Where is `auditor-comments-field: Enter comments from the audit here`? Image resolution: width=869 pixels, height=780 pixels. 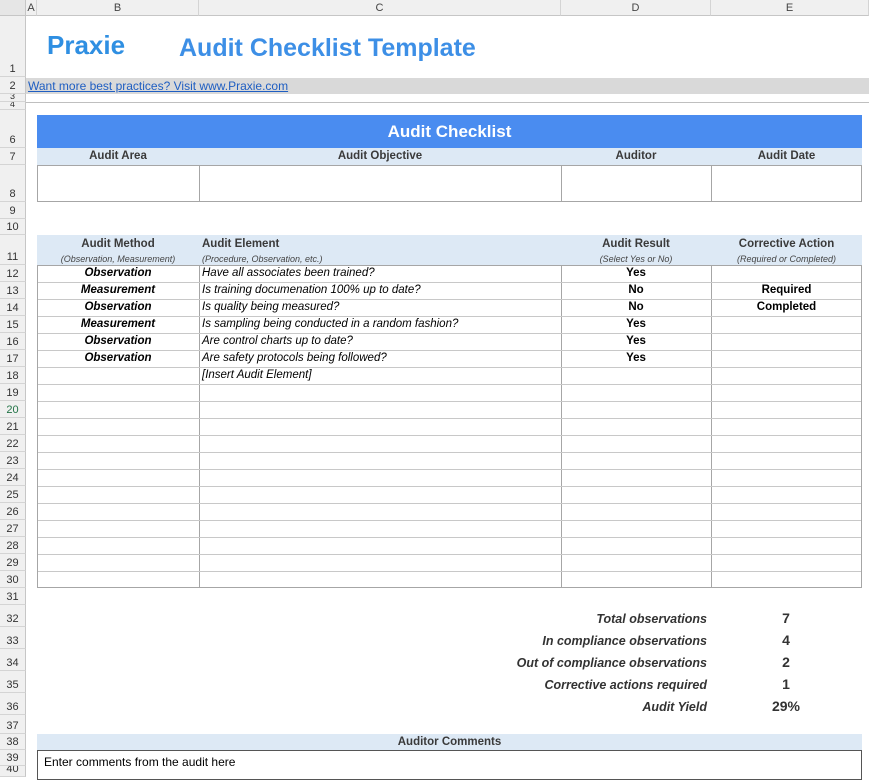 auditor-comments-field: Enter comments from the audit here is located at coordinates (449, 765).